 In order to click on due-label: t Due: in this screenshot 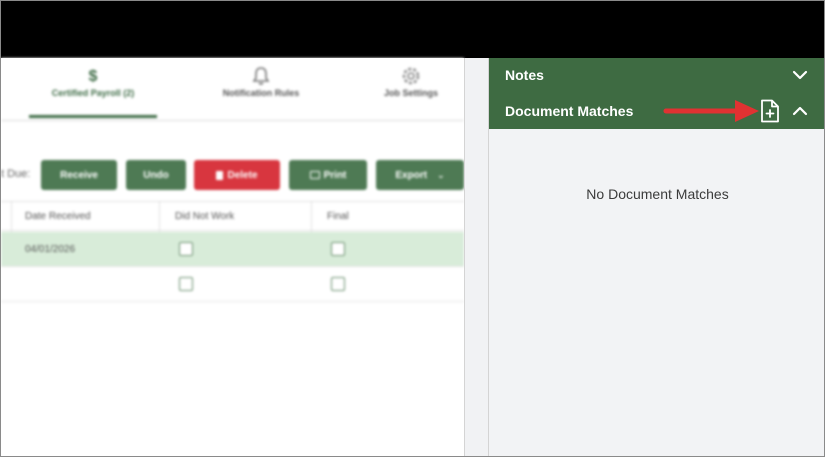, I will do `click(16, 174)`.